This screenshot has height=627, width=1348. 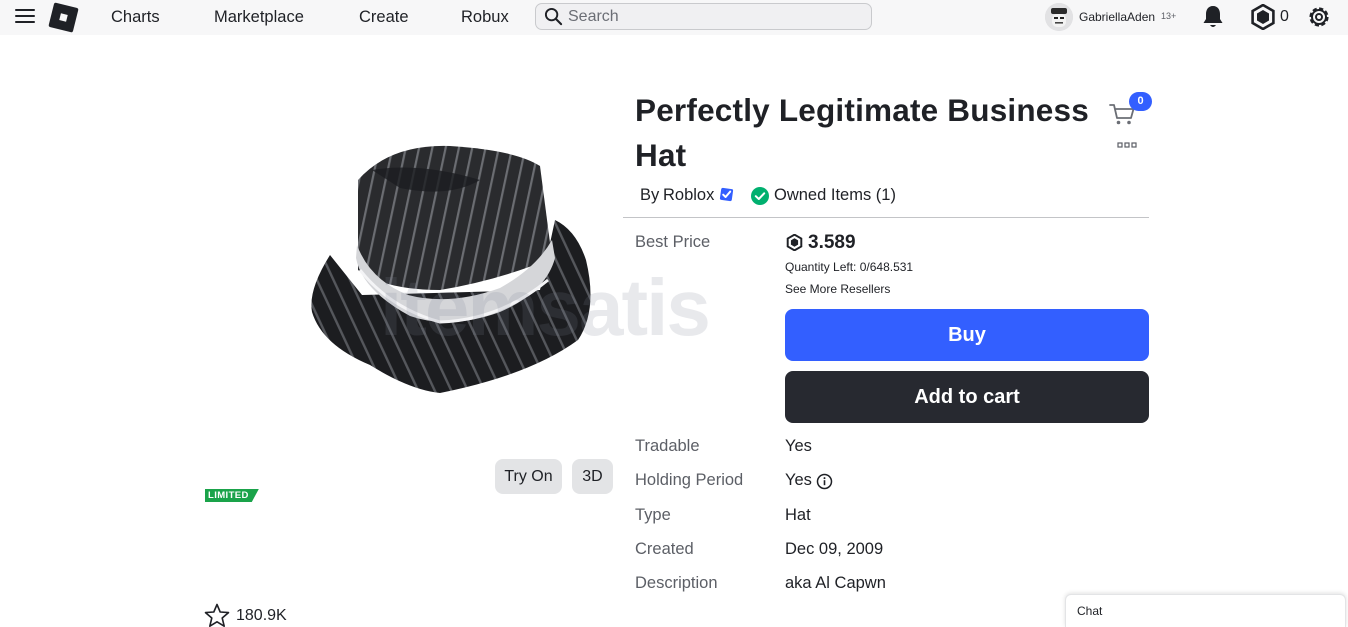 What do you see at coordinates (485, 17) in the screenshot?
I see `nav-link-robux: Robux` at bounding box center [485, 17].